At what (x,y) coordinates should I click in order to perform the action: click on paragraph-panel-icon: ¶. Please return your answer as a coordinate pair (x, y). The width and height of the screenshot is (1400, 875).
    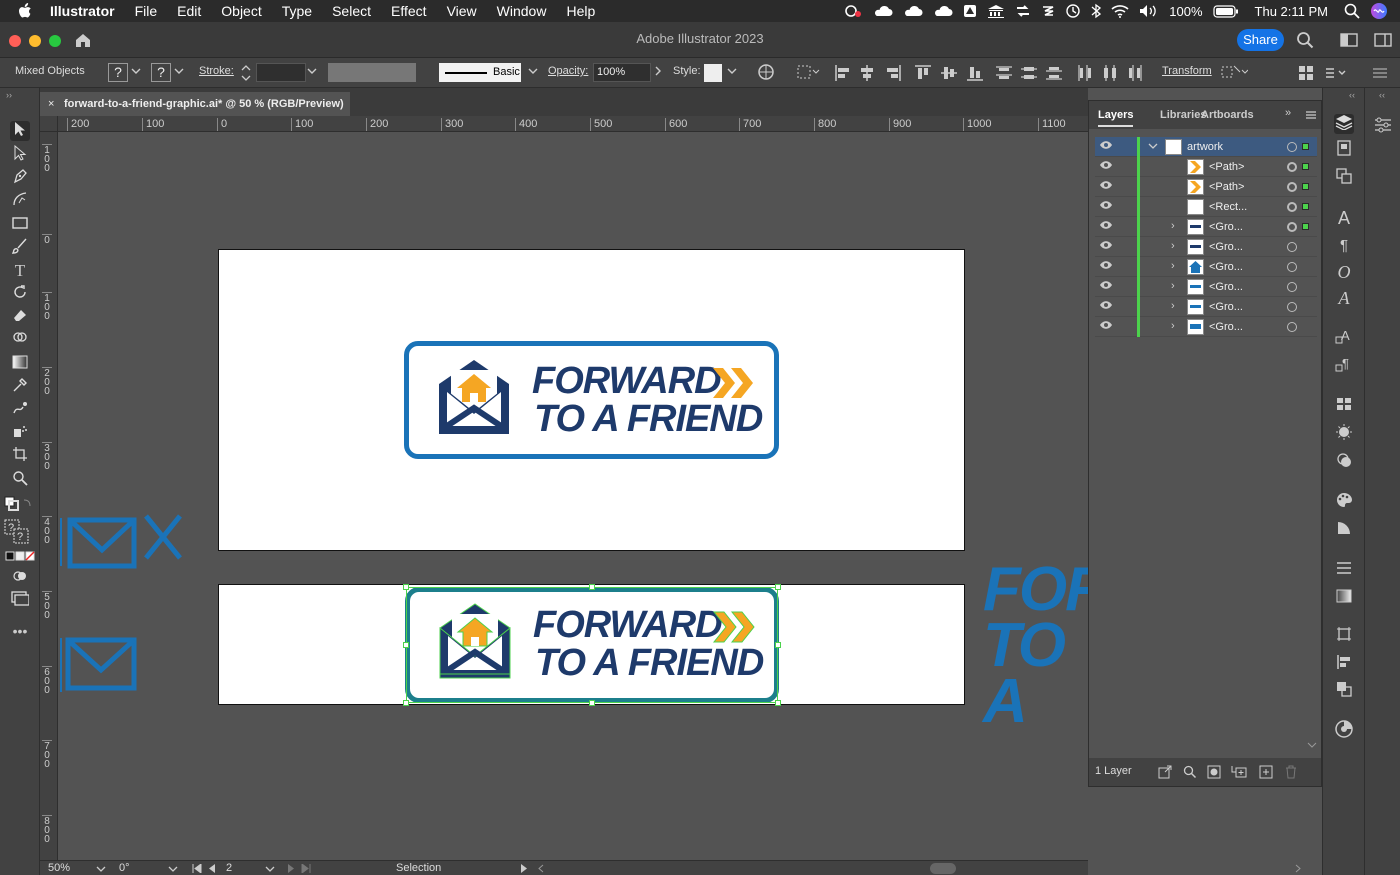
    Looking at the image, I should click on (1344, 246).